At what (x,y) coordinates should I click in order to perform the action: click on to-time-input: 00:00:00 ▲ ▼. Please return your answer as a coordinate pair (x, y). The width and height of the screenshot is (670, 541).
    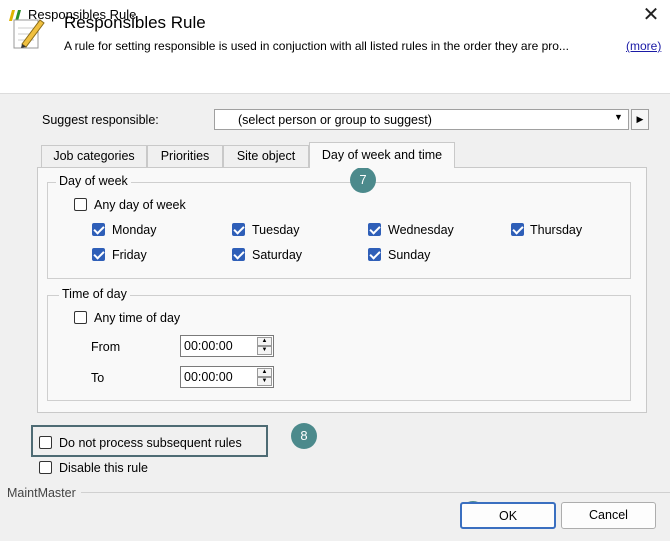
    Looking at the image, I should click on (227, 377).